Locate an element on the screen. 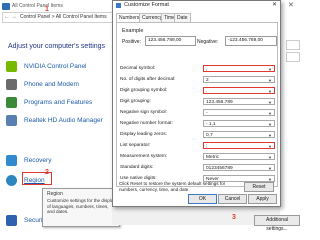 The image size is (320, 240). digit-grouping-select: 123.456.789 ▼ is located at coordinates (239, 101).